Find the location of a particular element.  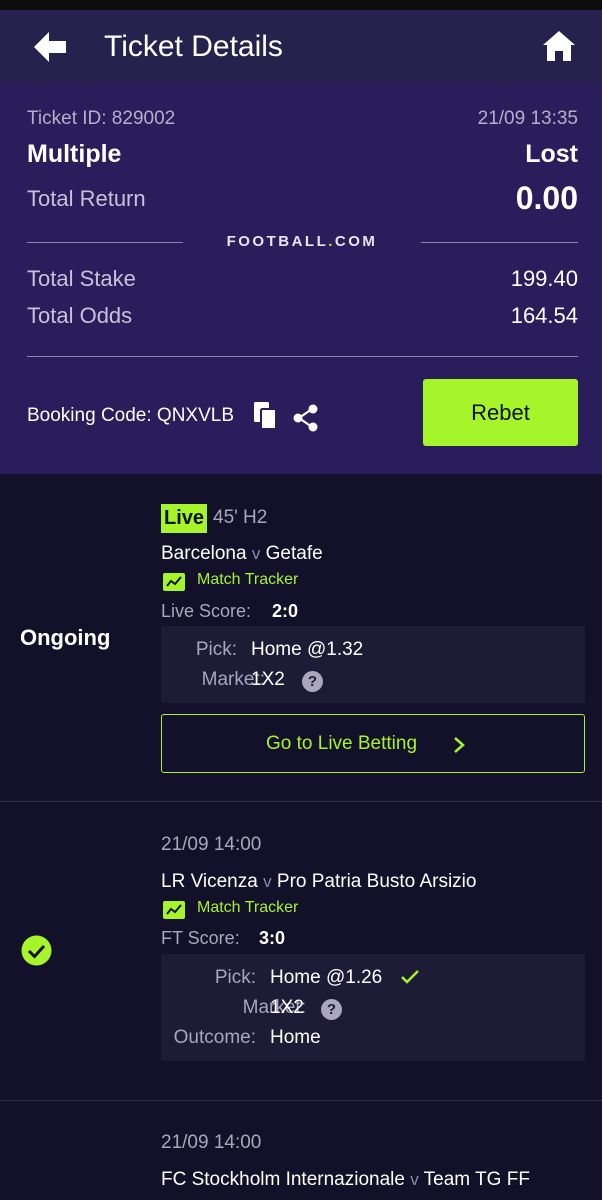

live-badge: Live is located at coordinates (184, 518).